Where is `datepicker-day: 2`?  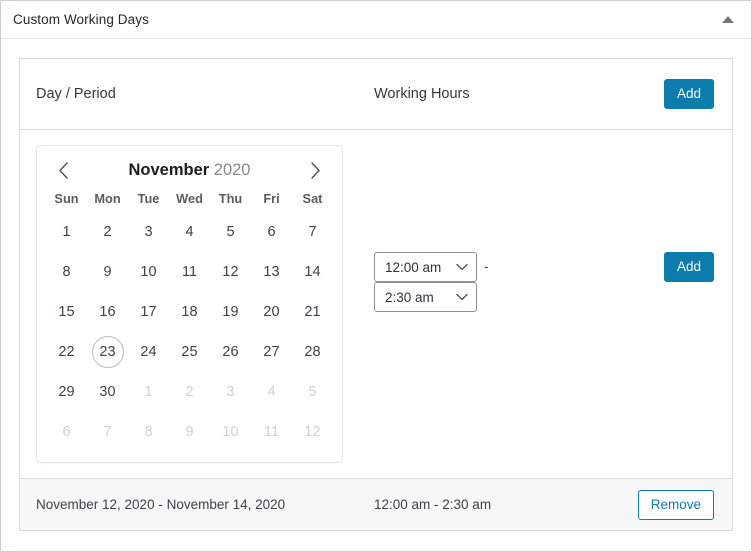 datepicker-day: 2 is located at coordinates (107, 232).